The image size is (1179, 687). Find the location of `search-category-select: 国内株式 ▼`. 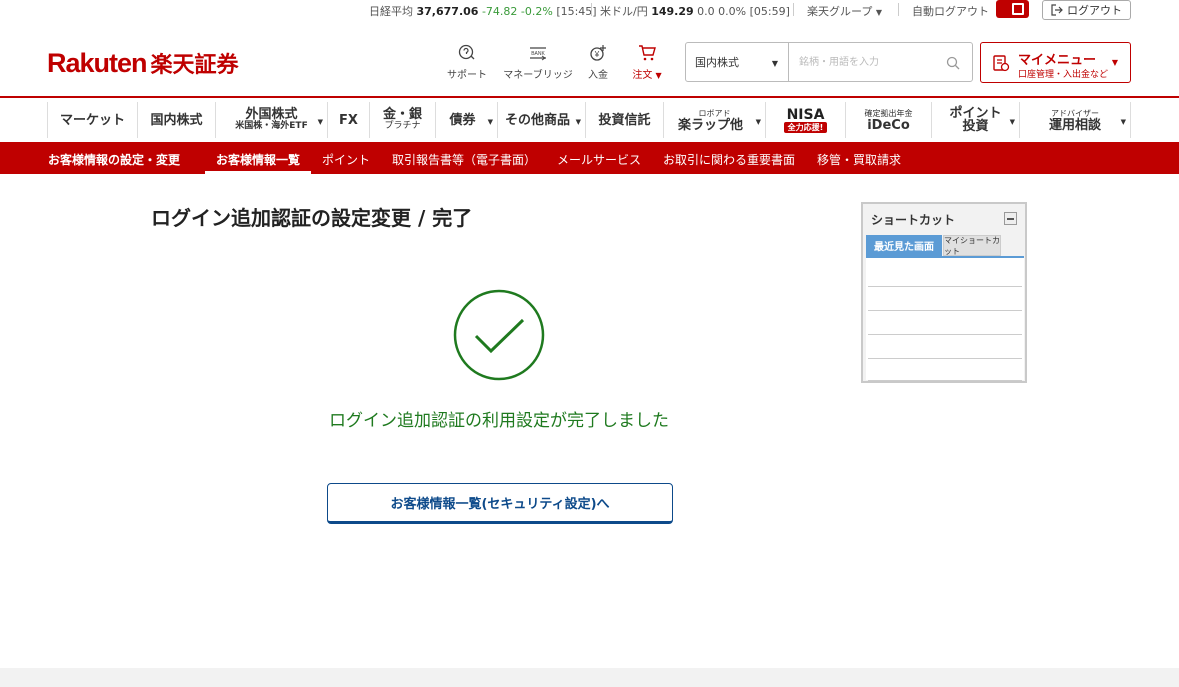

search-category-select: 国内株式 ▼ is located at coordinates (737, 62).